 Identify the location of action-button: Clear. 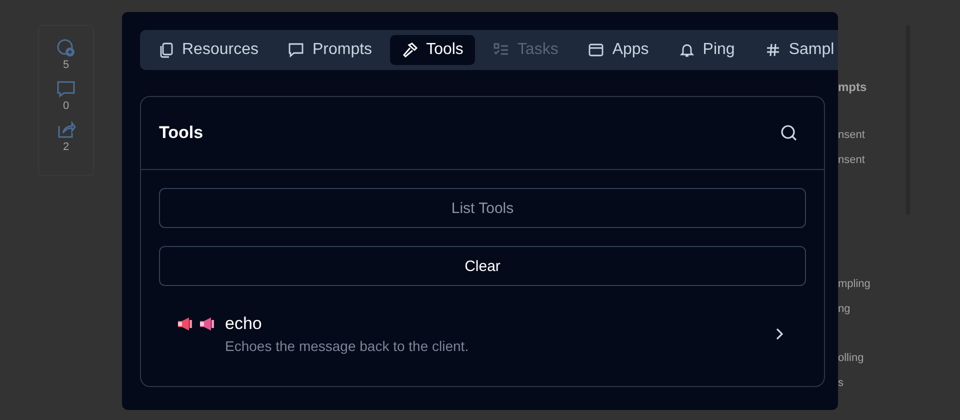
(482, 266).